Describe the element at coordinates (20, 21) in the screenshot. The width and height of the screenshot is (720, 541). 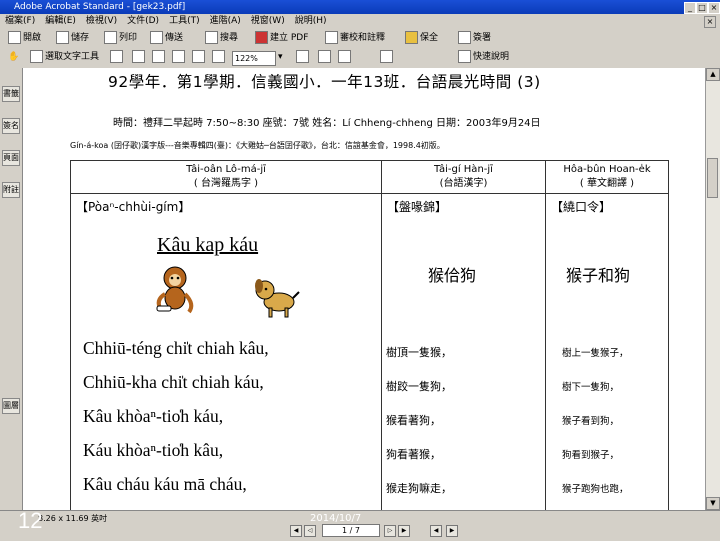
I see `menu-file: 檔案(F)` at that location.